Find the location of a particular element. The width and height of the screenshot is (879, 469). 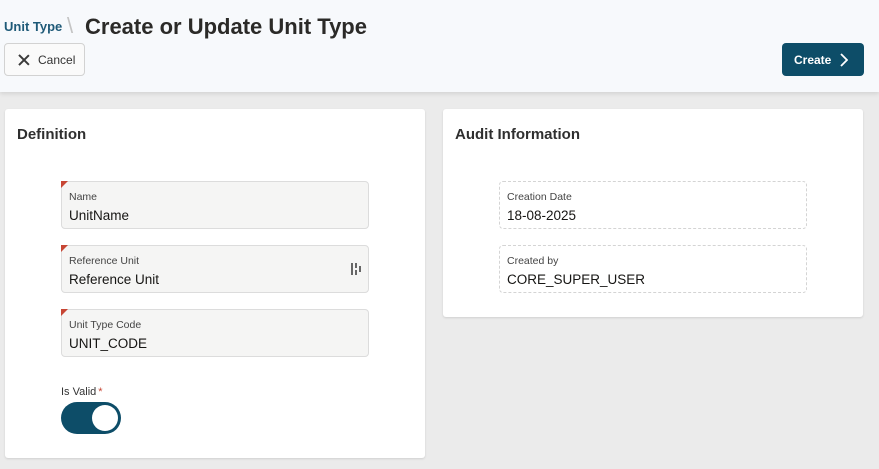

create-button-label: Create is located at coordinates (813, 59).